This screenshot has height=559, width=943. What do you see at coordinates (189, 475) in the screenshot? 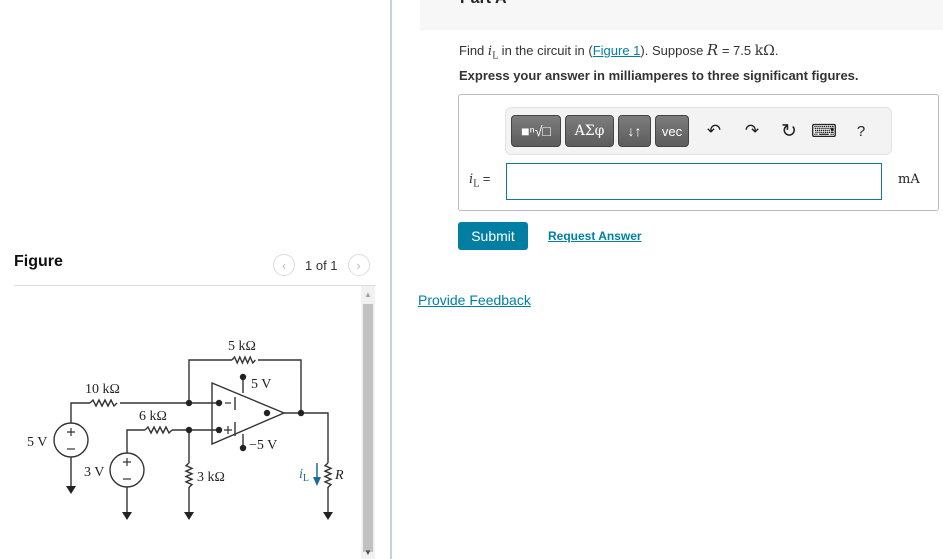
I see `resistor-3k` at bounding box center [189, 475].